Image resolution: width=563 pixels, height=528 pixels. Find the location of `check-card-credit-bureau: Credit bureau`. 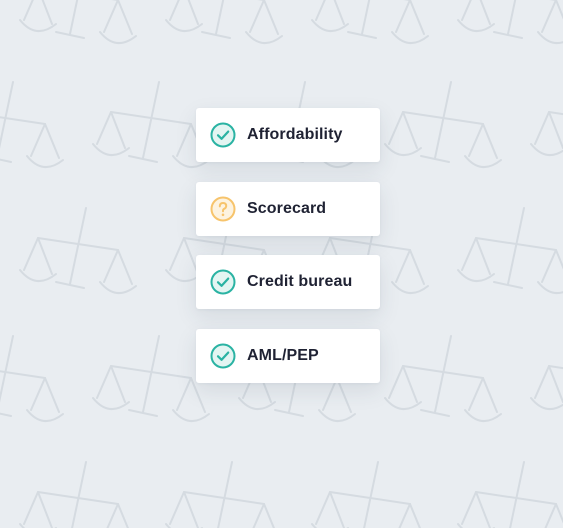

check-card-credit-bureau: Credit bureau is located at coordinates (288, 282).